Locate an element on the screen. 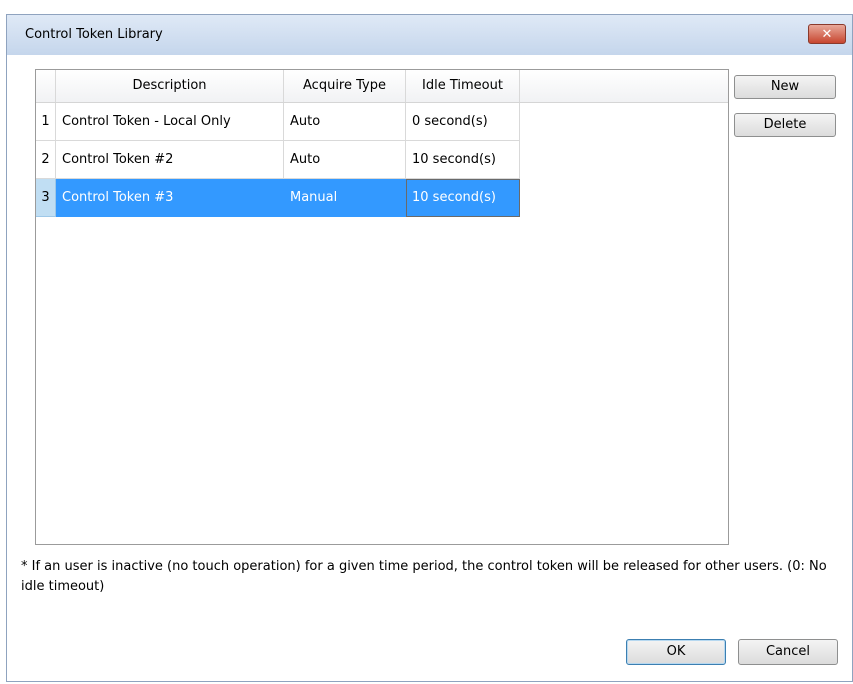 The width and height of the screenshot is (853, 684). row-number: 1 is located at coordinates (46, 122).